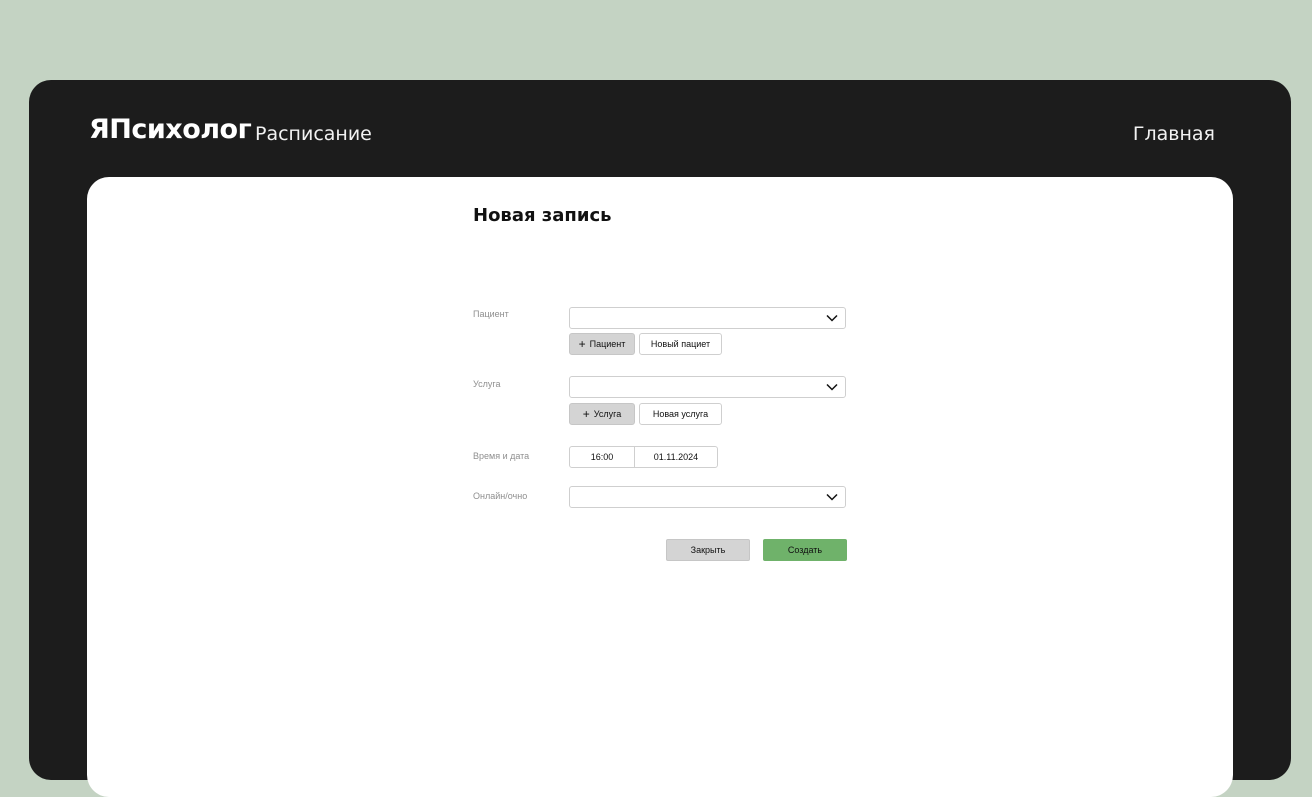  What do you see at coordinates (500, 496) in the screenshot?
I see `format-label: Онлайн/очно` at bounding box center [500, 496].